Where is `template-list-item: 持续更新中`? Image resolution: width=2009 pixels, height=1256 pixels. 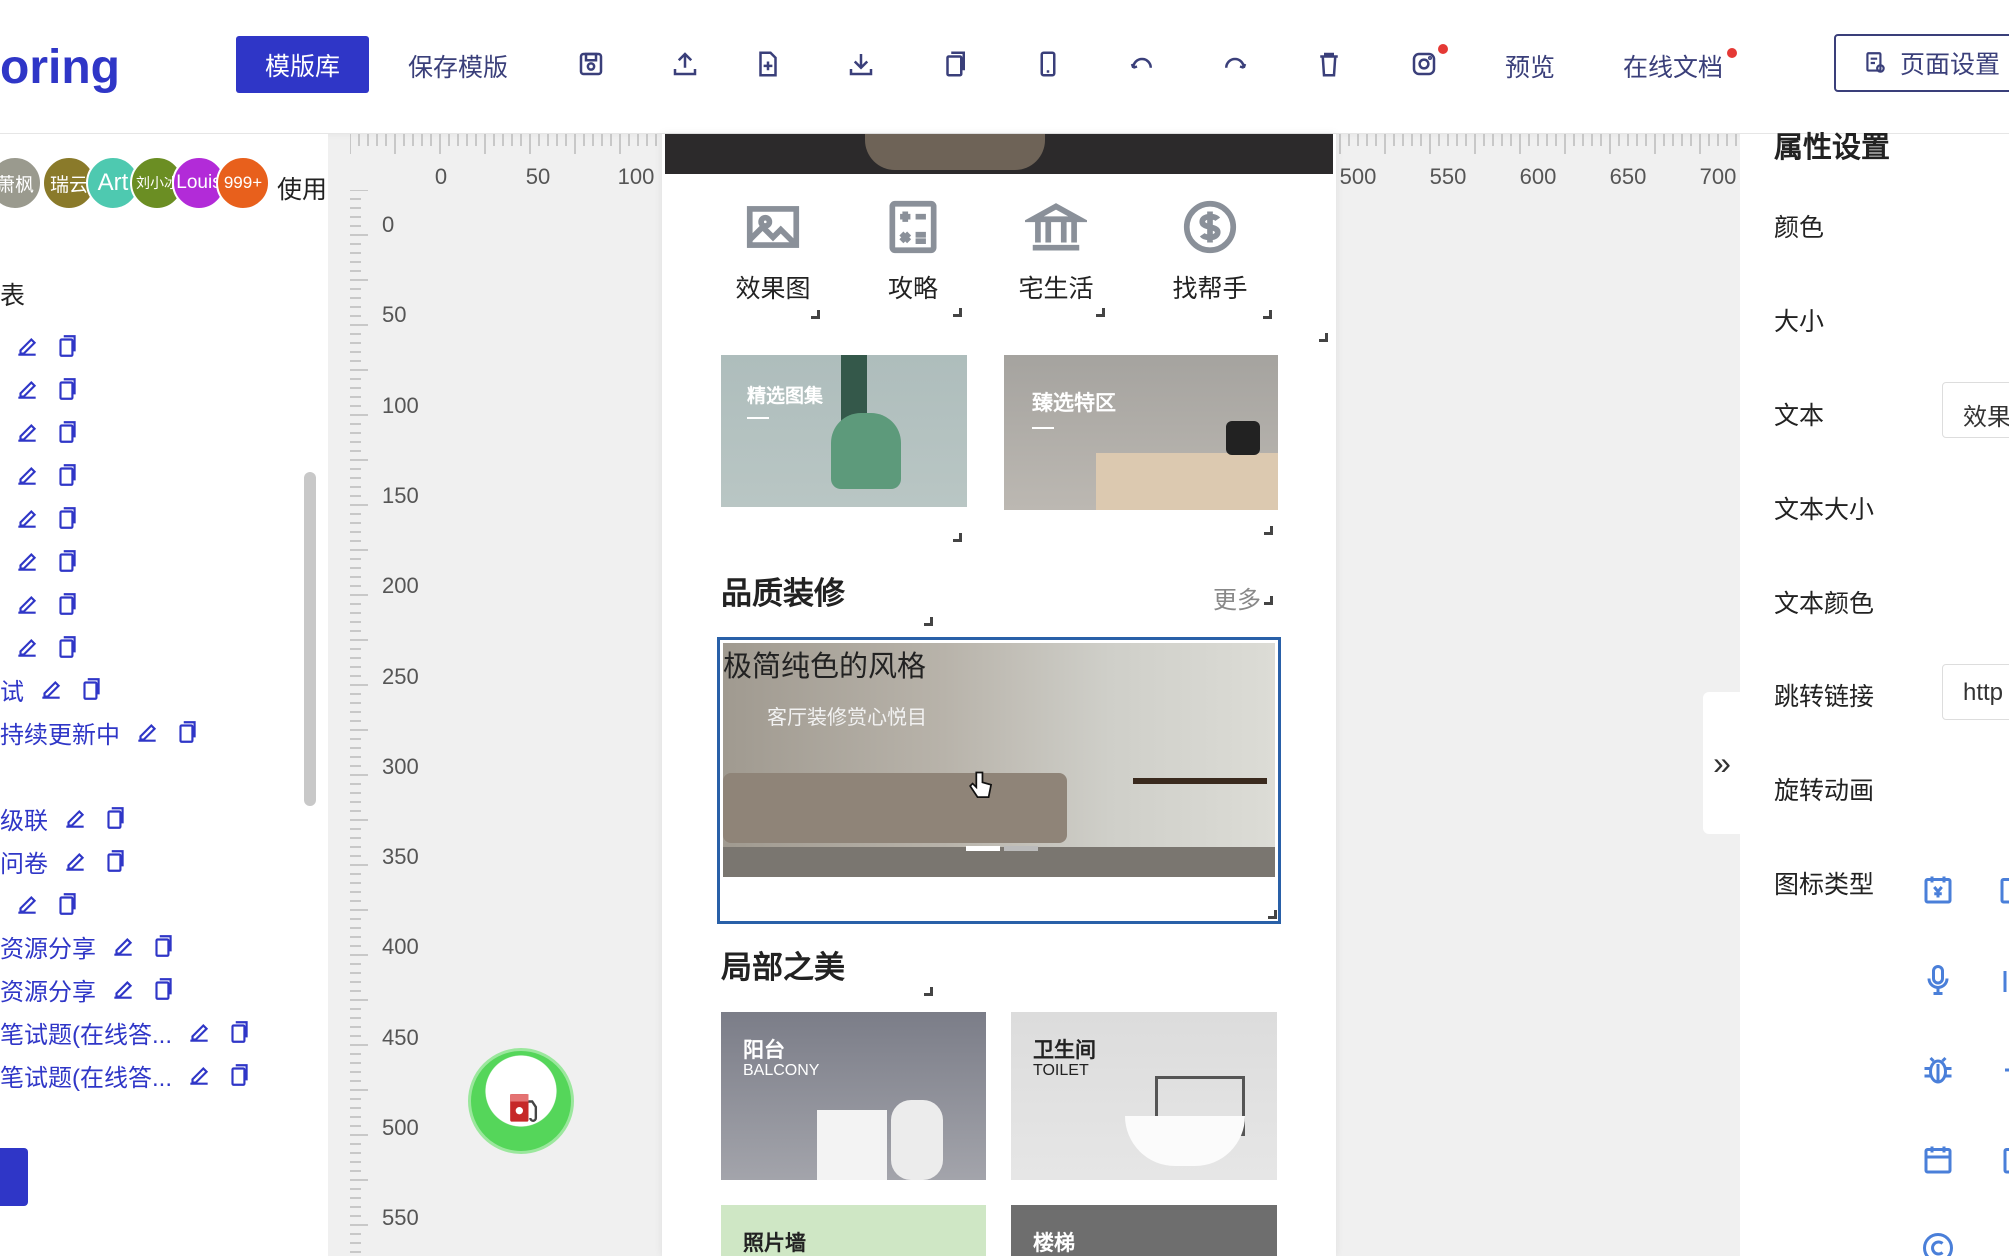
template-list-item: 持续更新中 is located at coordinates (100, 732).